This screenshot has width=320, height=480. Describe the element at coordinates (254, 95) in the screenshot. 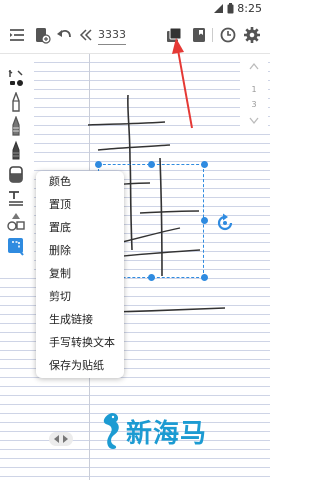

I see `page-navigator: 1 3` at that location.